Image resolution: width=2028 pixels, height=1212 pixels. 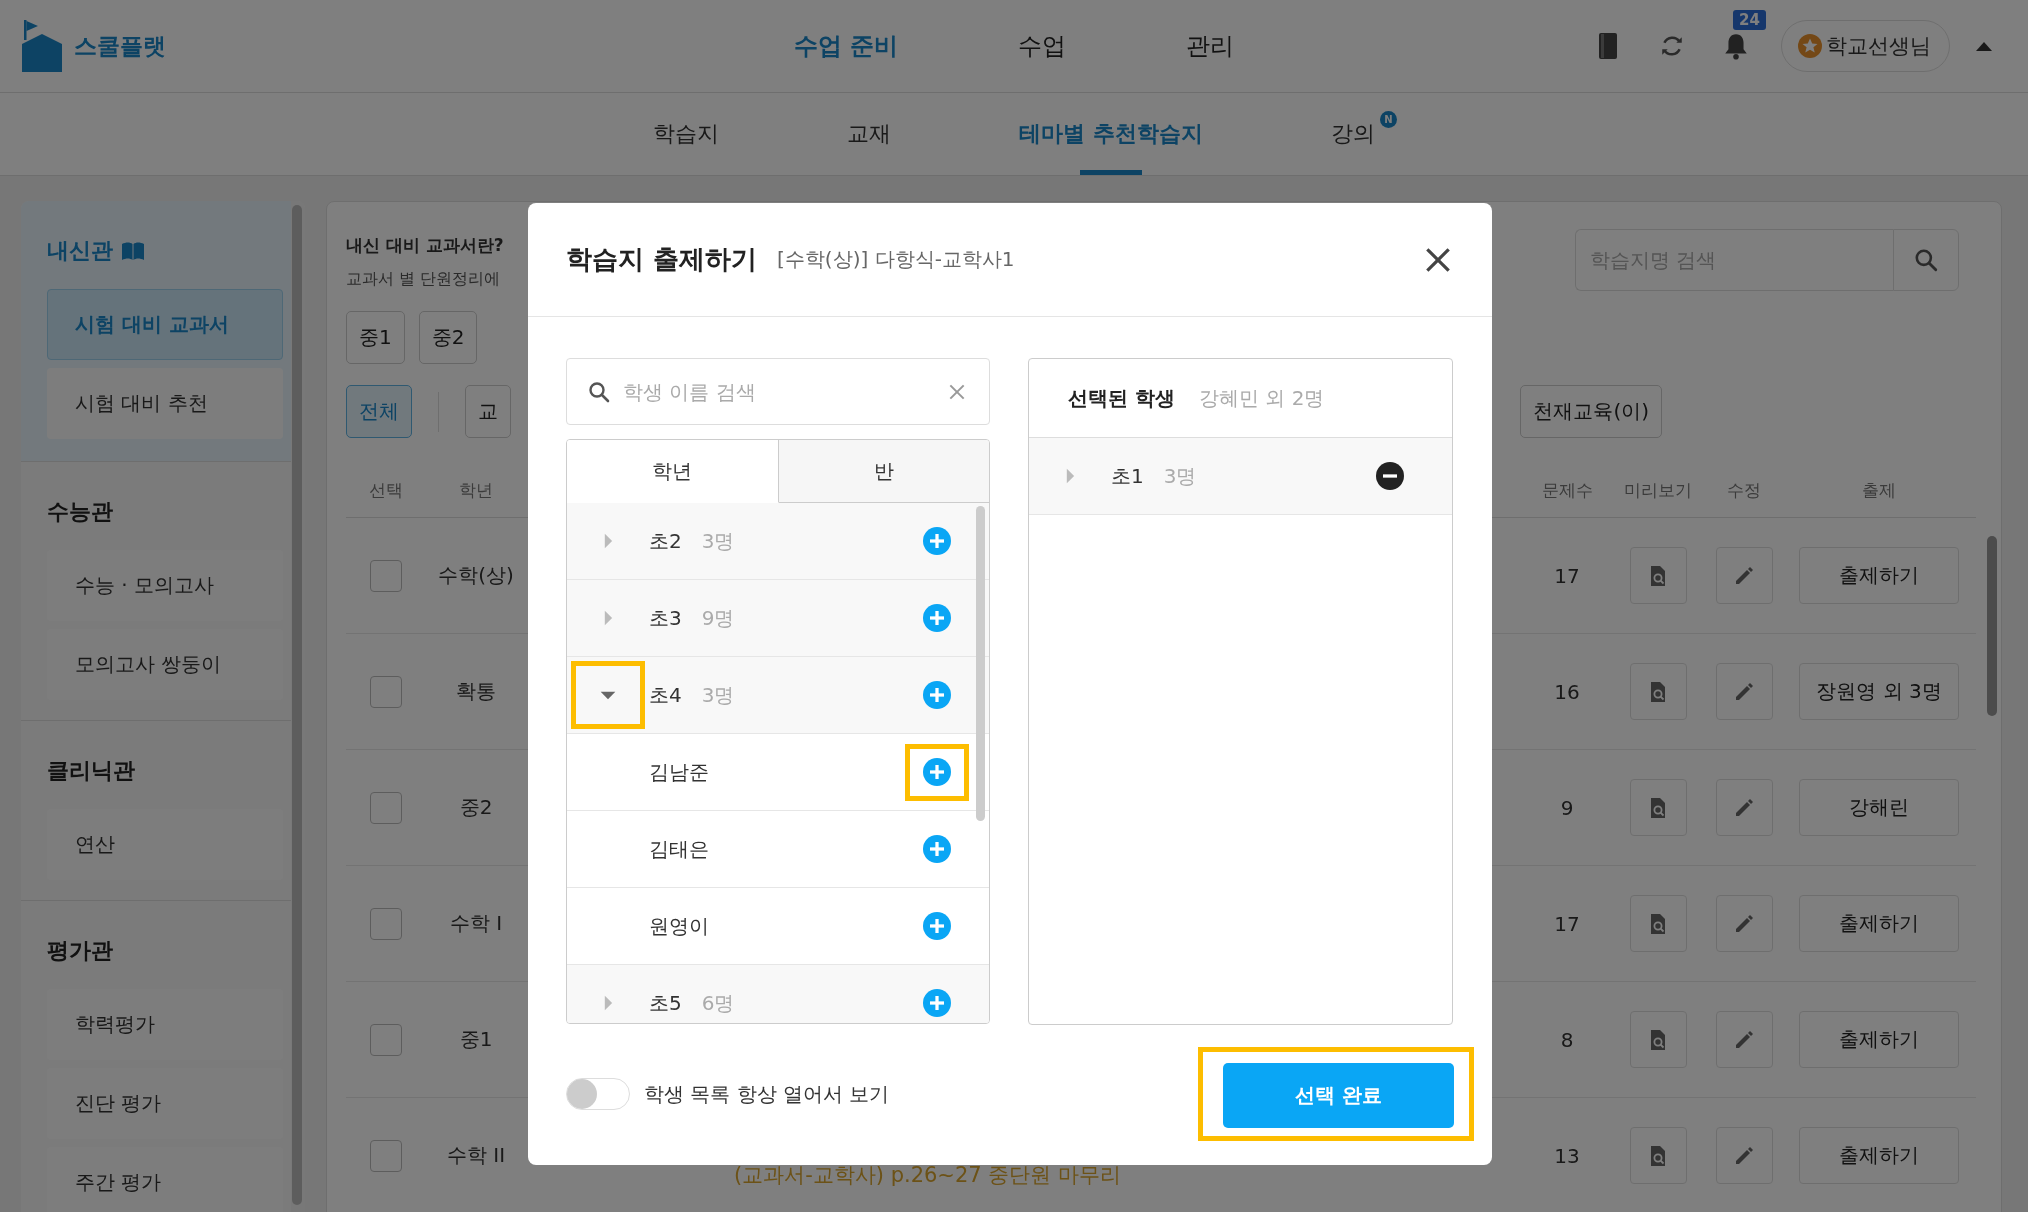 I want to click on open-book-icon, so click(x=133, y=251).